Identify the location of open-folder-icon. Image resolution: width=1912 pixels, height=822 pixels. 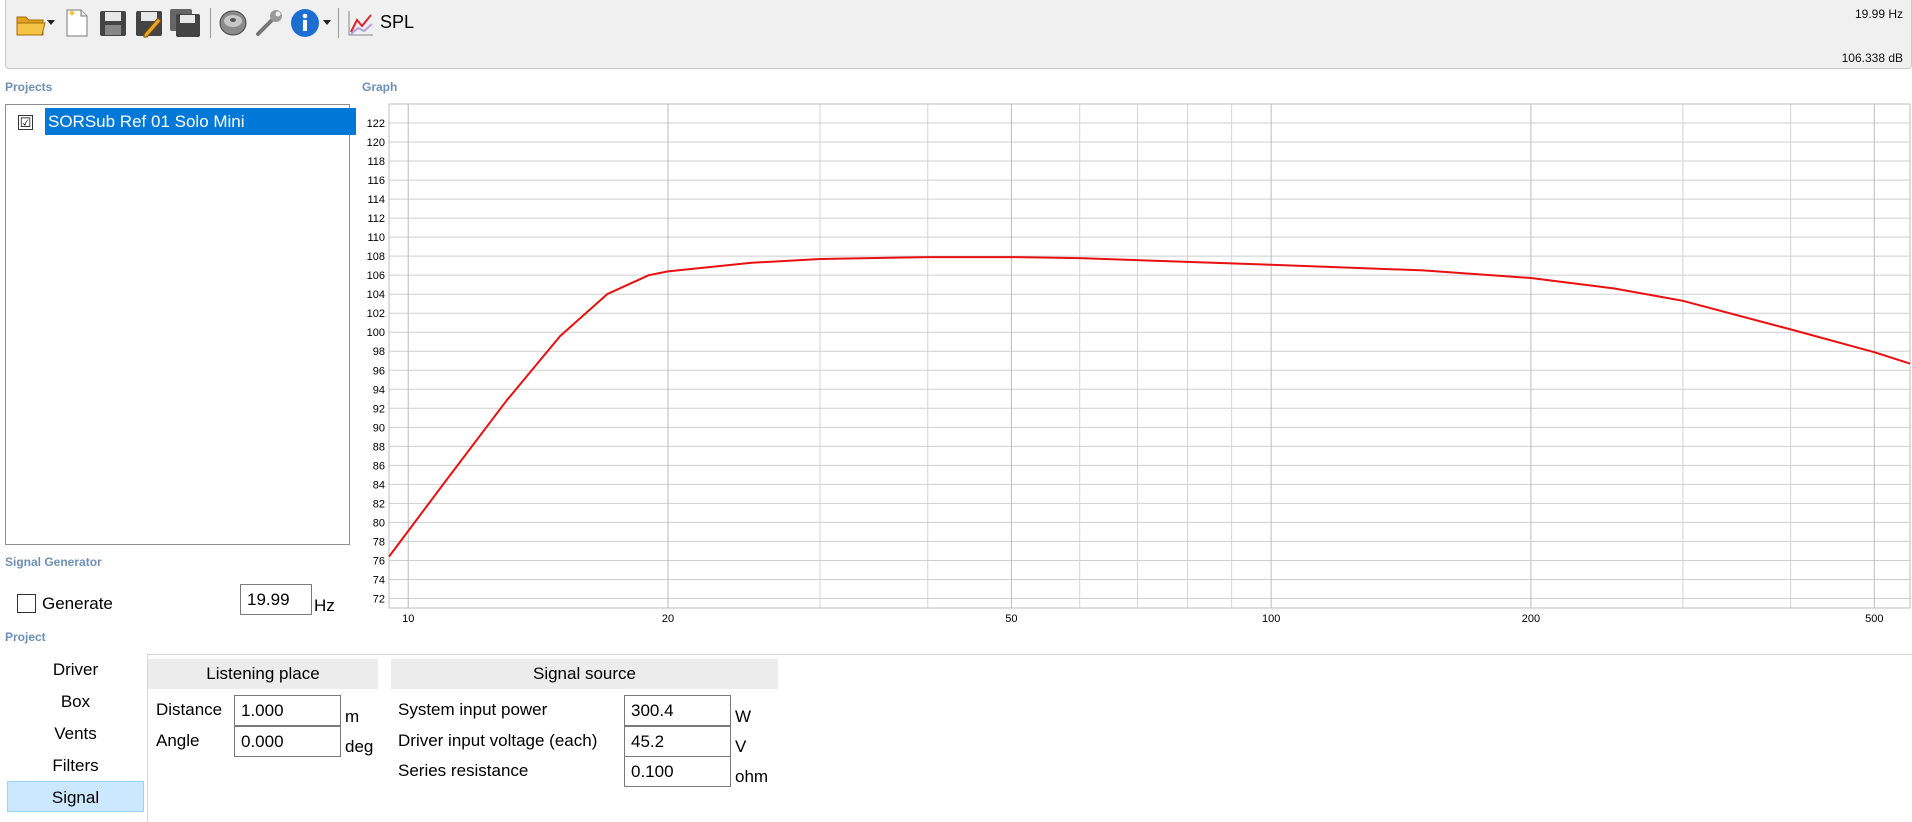
(31, 23).